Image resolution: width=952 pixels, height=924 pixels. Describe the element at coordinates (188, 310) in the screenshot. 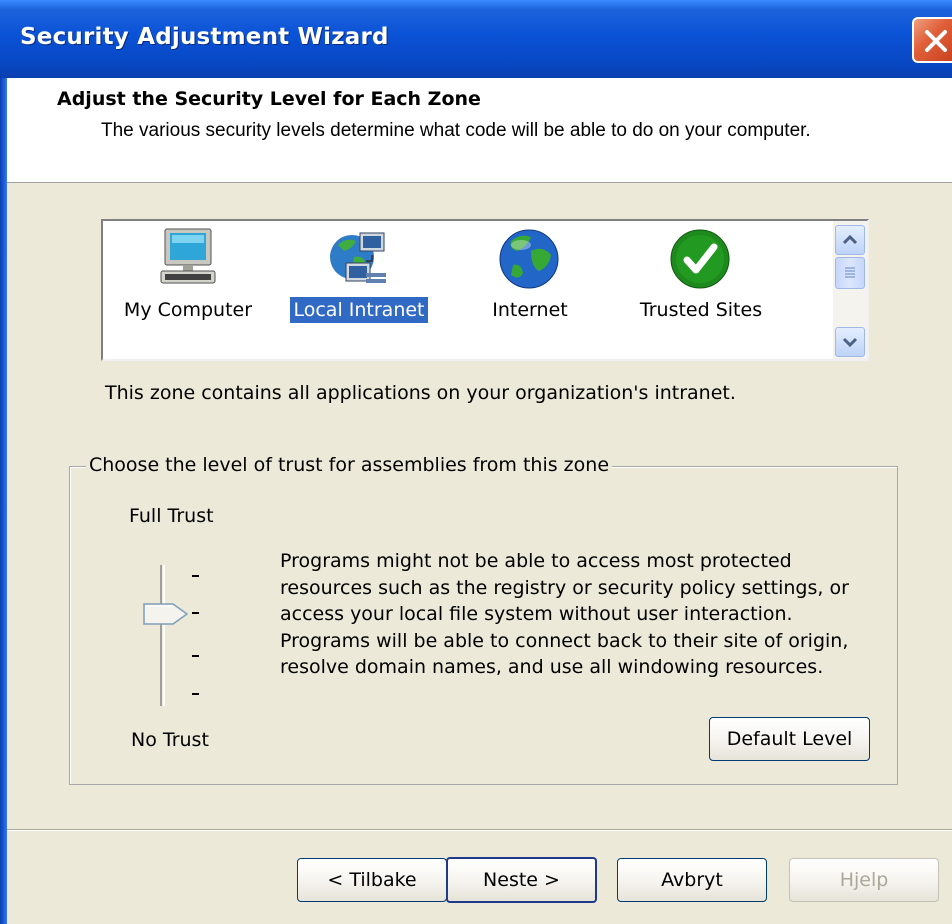

I see `zone-label: My Computer` at that location.